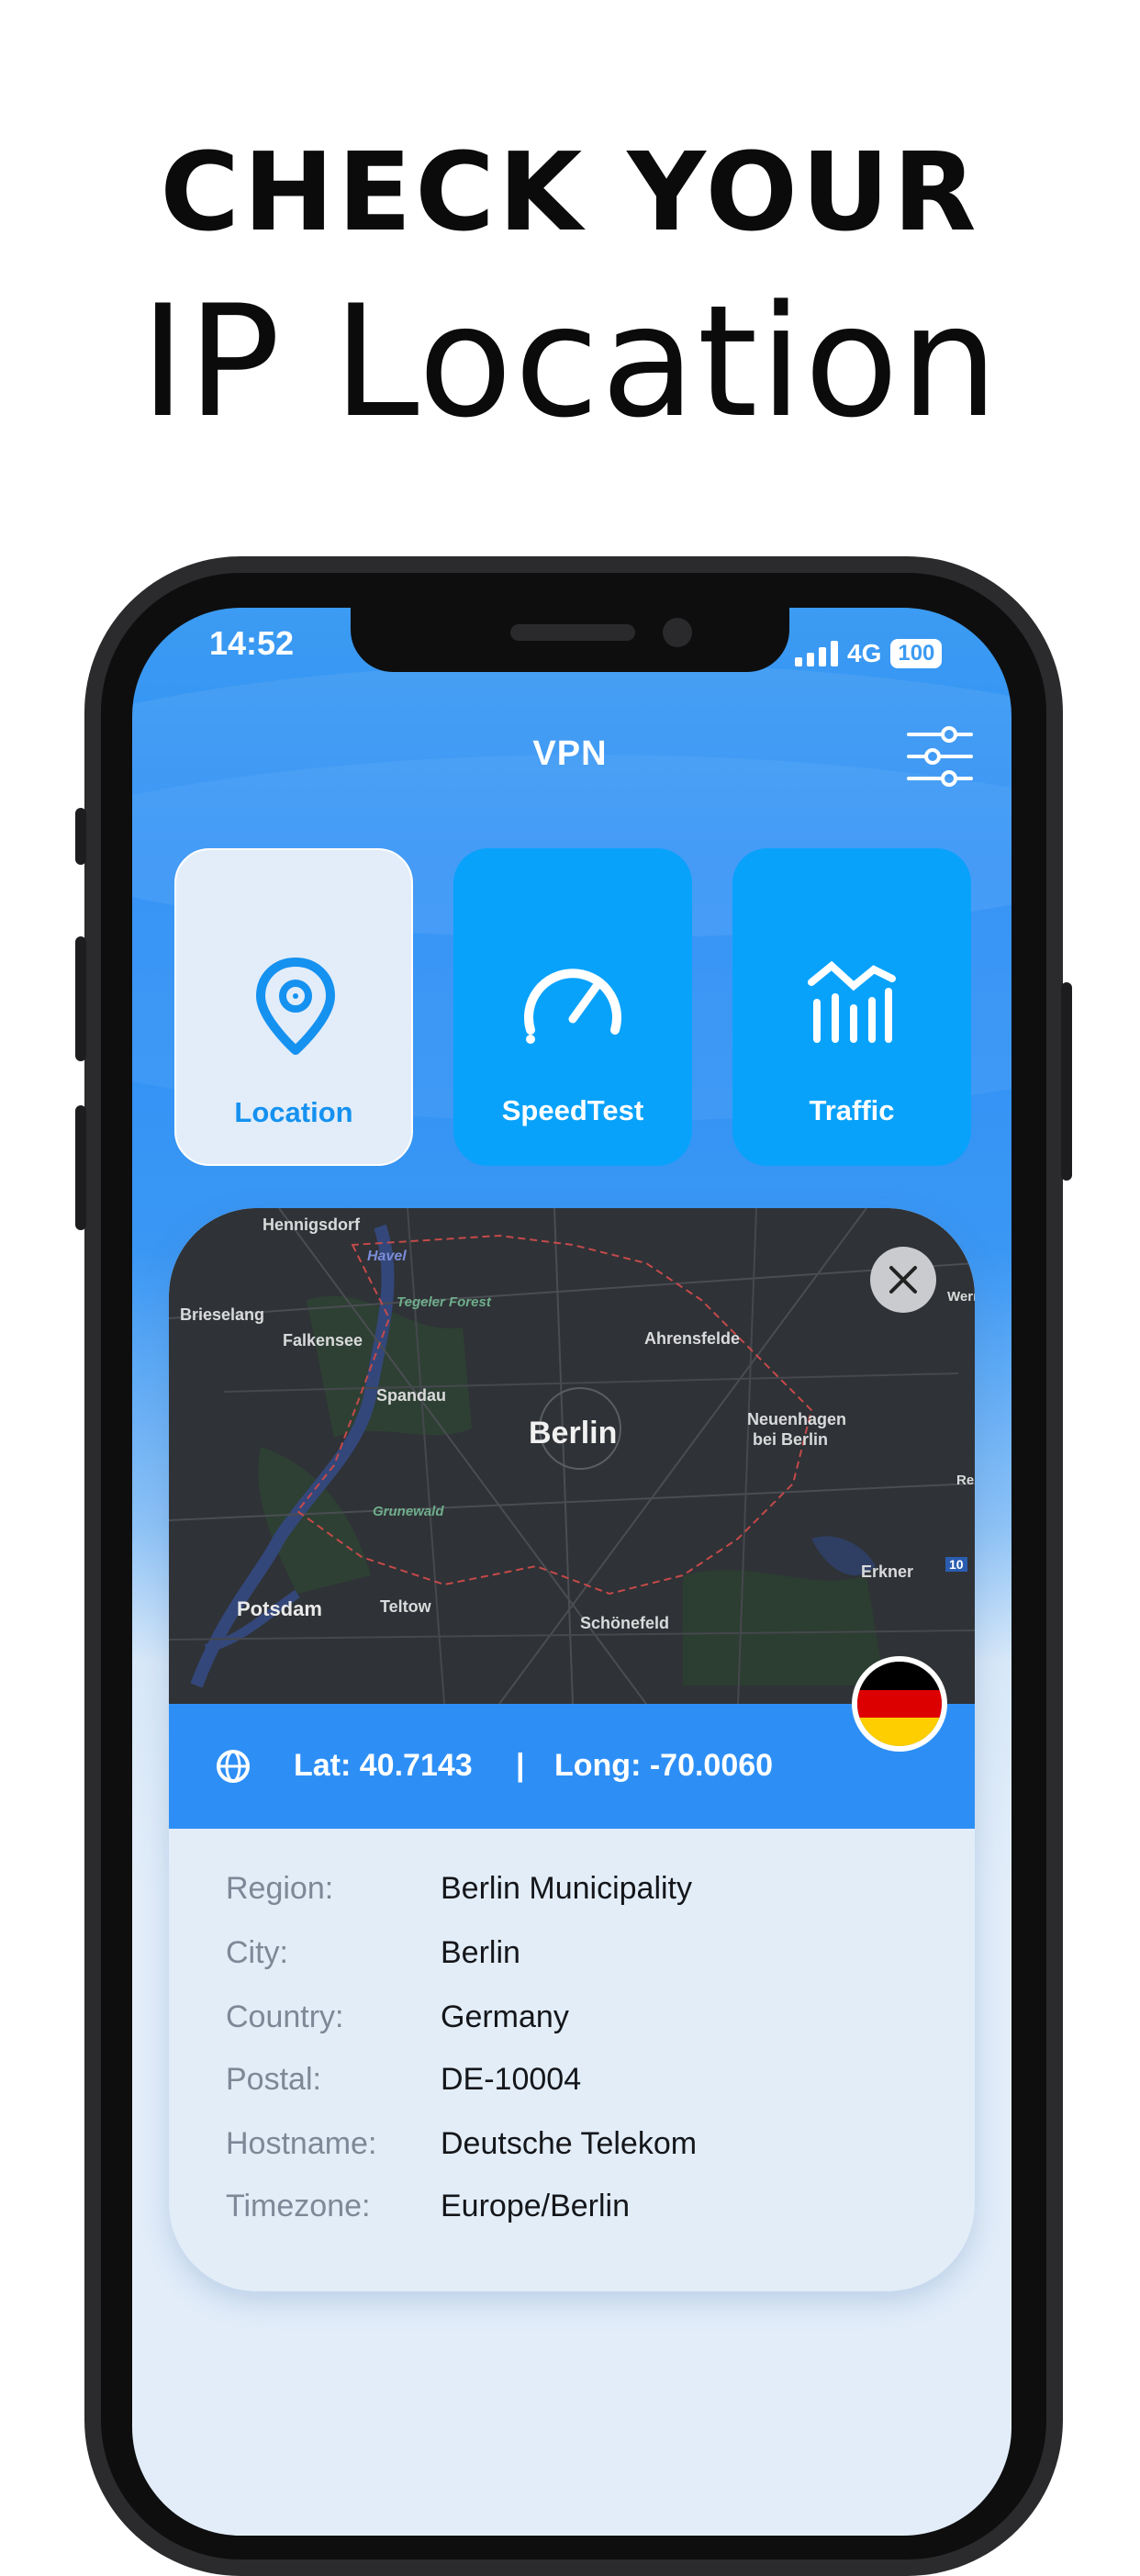  Describe the element at coordinates (852, 1110) in the screenshot. I see `tile-traffic-label: Traffic` at that location.